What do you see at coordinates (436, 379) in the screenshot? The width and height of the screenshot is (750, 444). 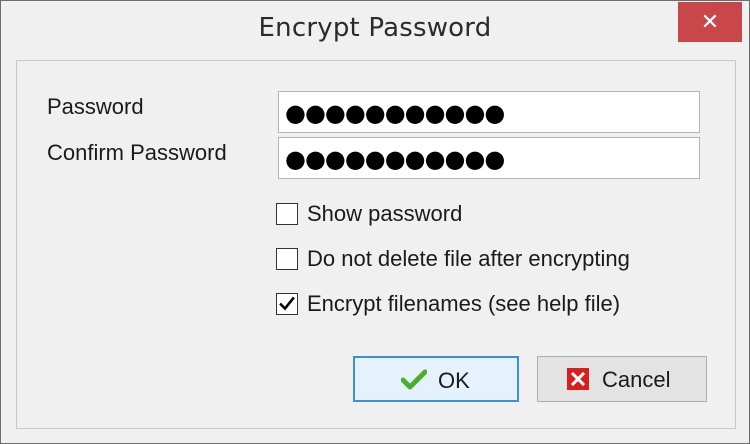 I see `ok-button: OK` at bounding box center [436, 379].